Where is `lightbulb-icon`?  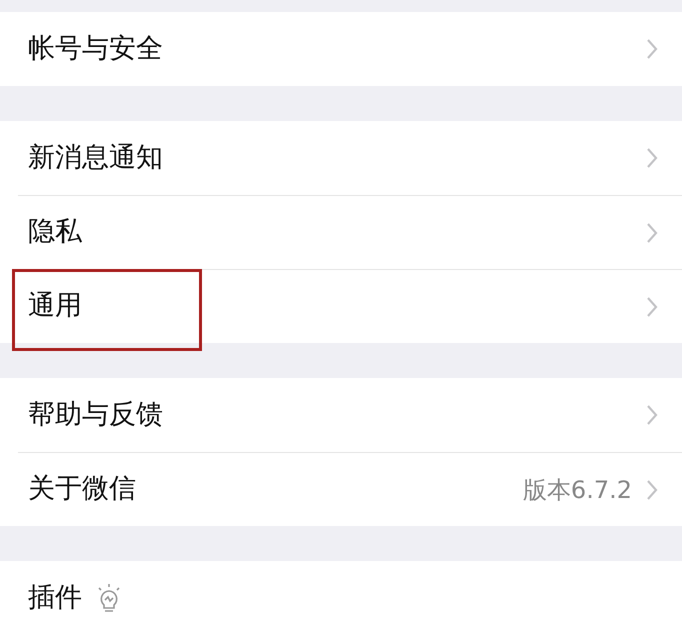
lightbulb-icon is located at coordinates (109, 598).